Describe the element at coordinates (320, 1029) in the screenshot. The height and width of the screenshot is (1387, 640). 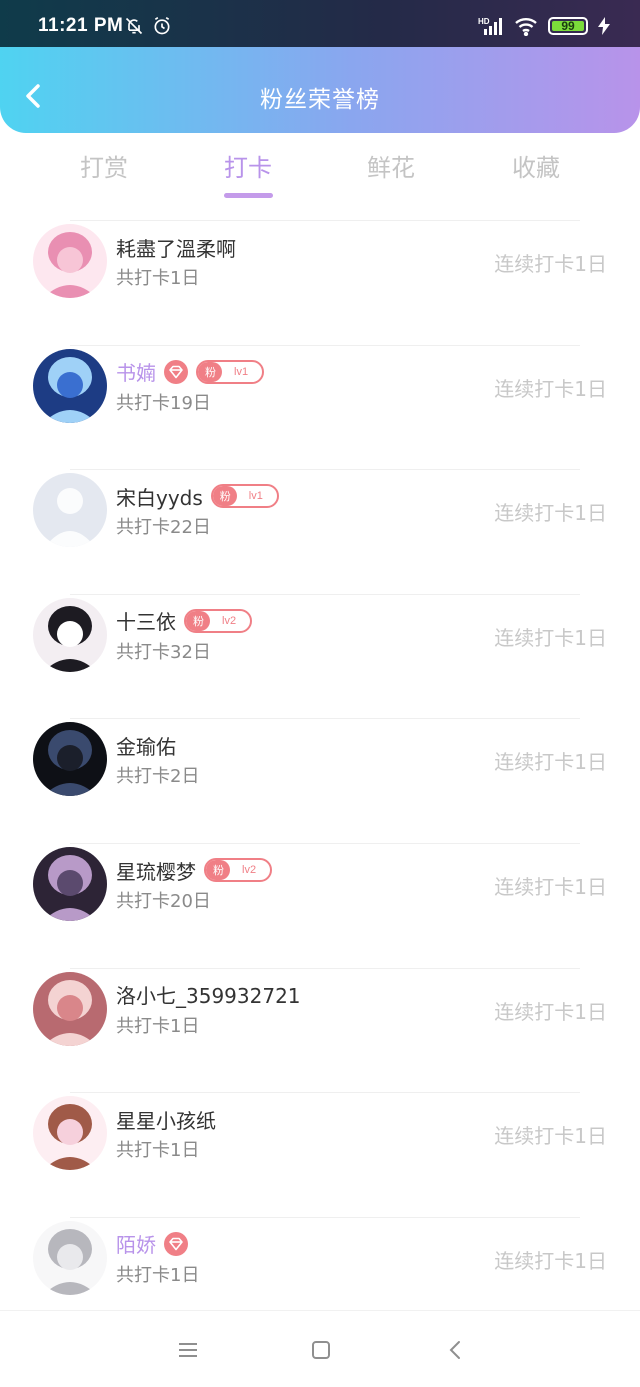
I see `list-item: 洛小七_359932721 共打卡1日 连续打卡1日` at that location.